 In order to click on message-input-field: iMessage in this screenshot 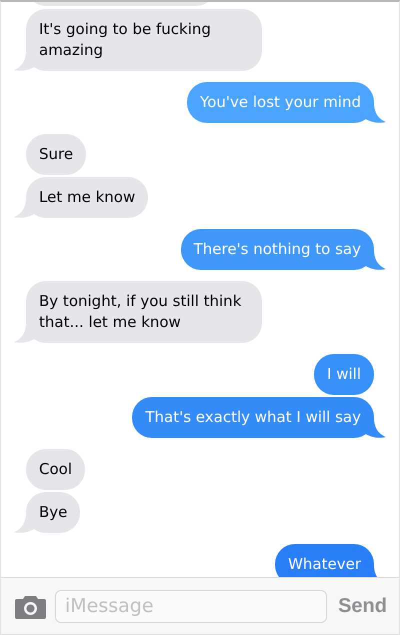, I will do `click(191, 606)`.